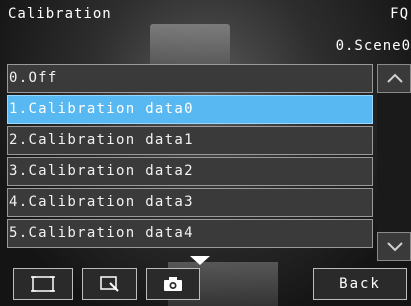 The width and height of the screenshot is (411, 306). I want to click on list-item-calibration-data3: 4.Calibration data3, so click(190, 202).